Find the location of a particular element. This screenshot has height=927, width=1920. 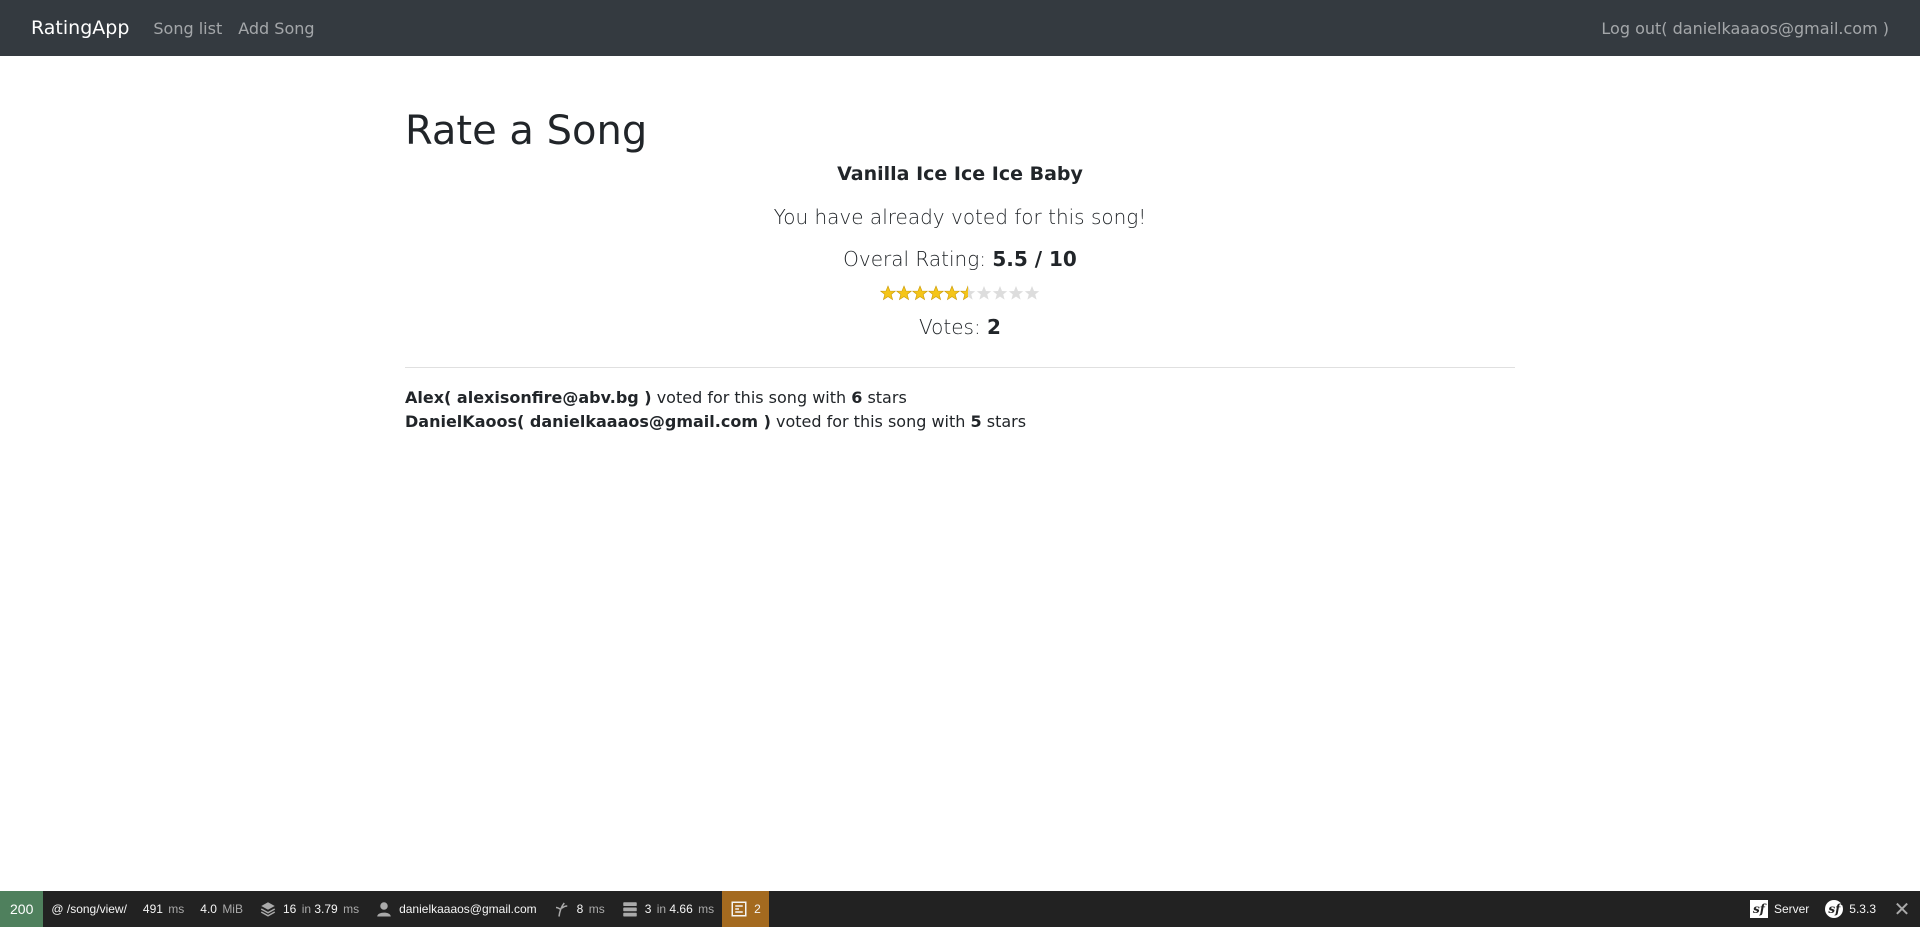

votes-count: Votes: 2 is located at coordinates (960, 327).